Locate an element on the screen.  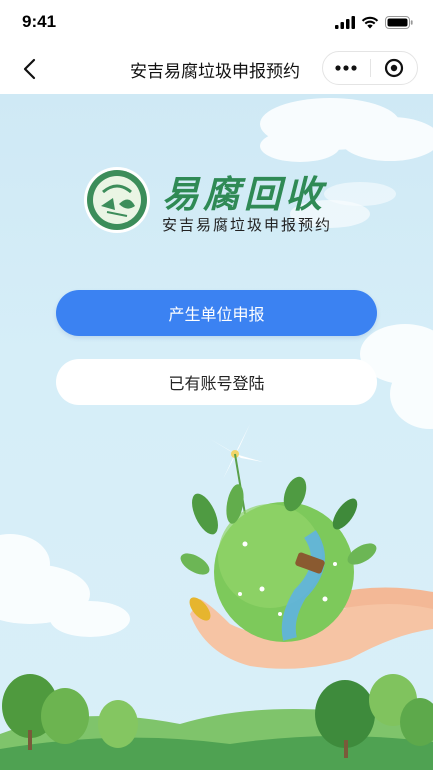
more-icon is located at coordinates (346, 68).